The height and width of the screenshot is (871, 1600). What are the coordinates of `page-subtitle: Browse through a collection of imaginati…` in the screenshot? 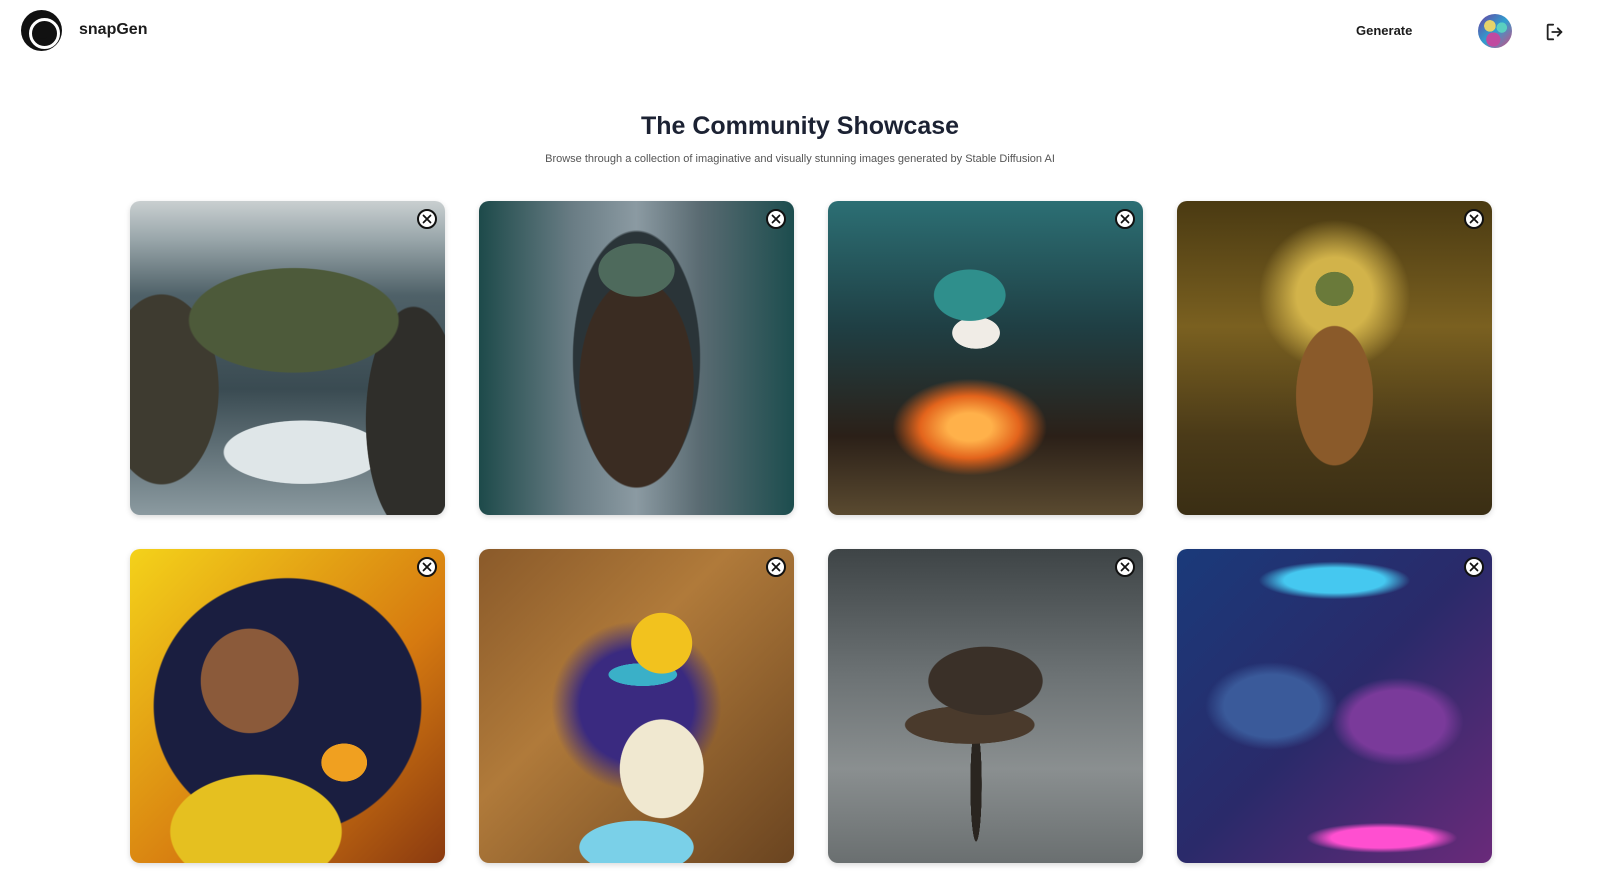 It's located at (800, 159).